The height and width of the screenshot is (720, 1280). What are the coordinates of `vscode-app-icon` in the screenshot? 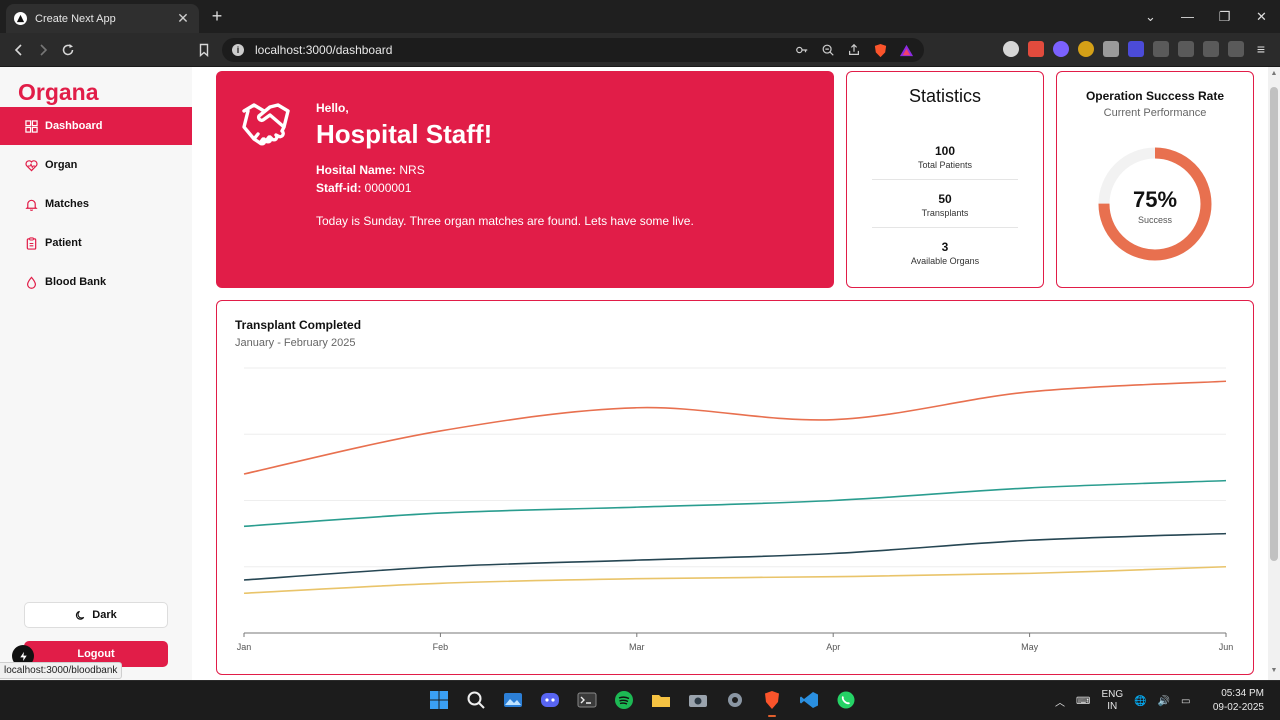 It's located at (809, 700).